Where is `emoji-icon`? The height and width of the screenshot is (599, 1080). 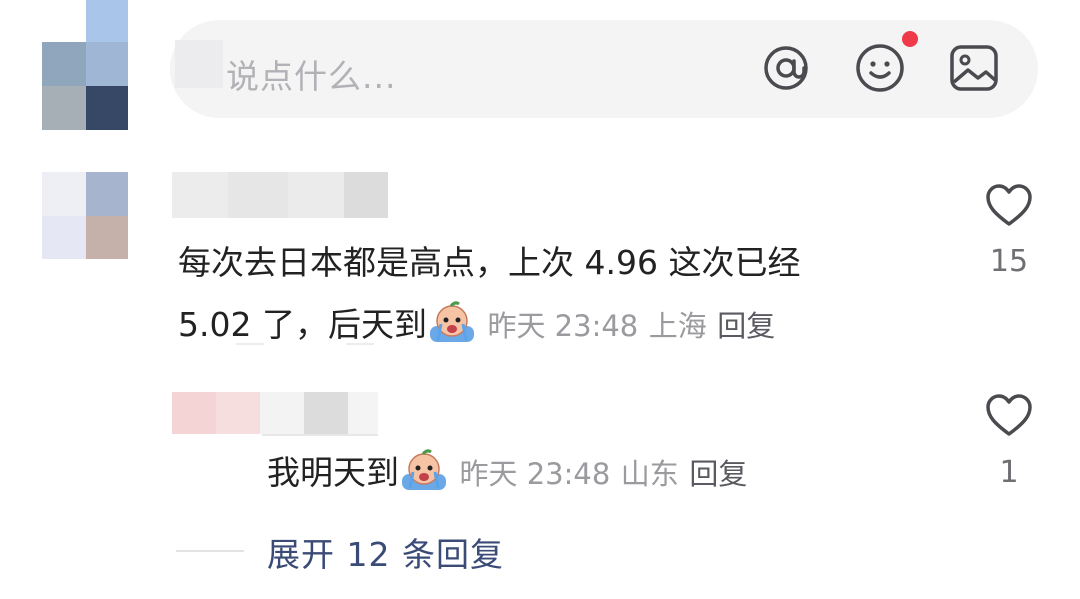 emoji-icon is located at coordinates (880, 68).